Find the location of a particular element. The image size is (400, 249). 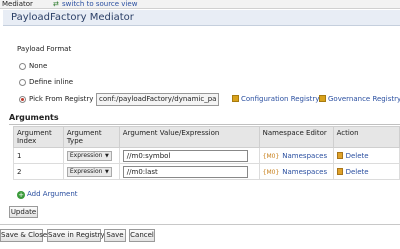

radio-button-selected is located at coordinates (22, 99).